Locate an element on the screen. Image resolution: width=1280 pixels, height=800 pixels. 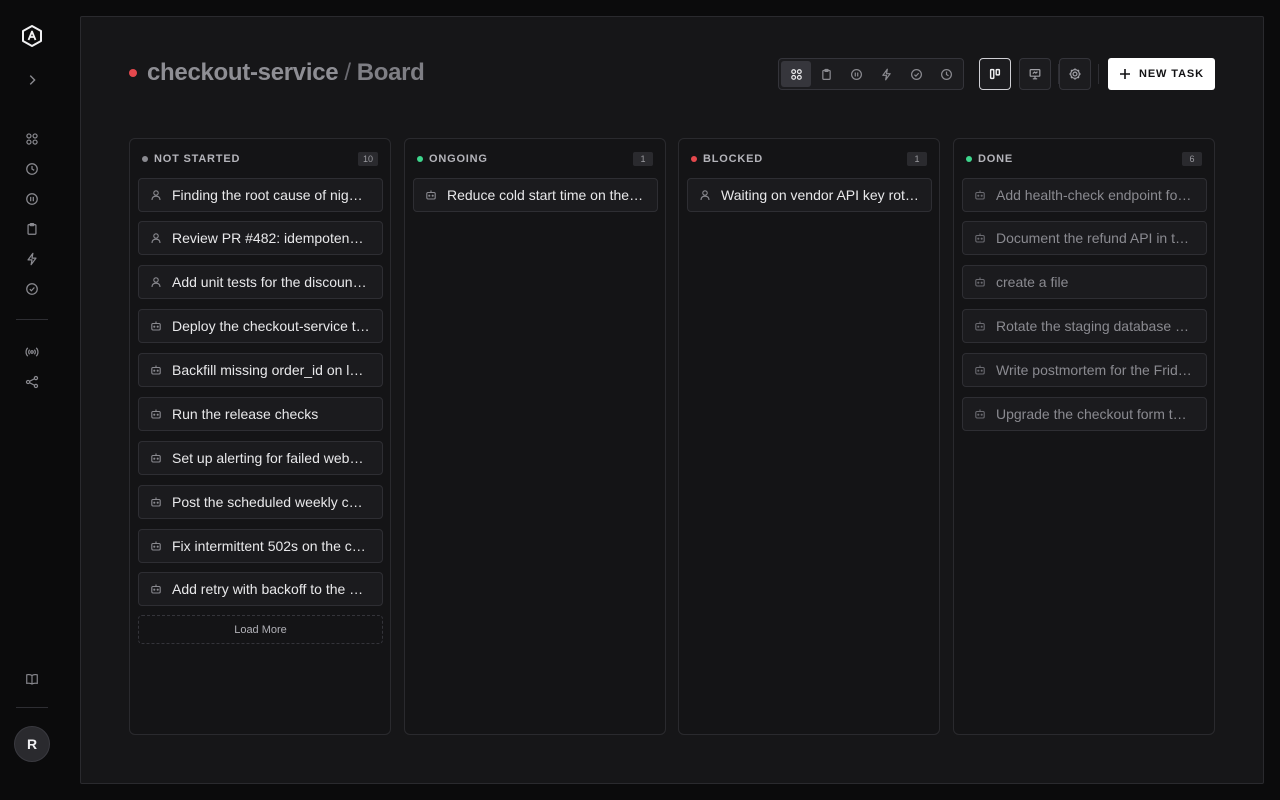
gear-icon is located at coordinates (1075, 74).